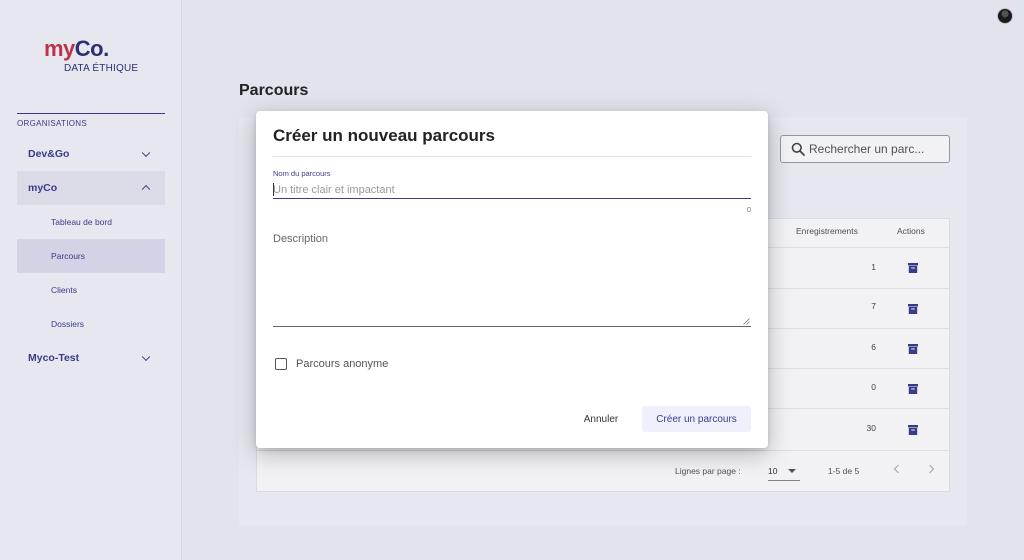 The width and height of the screenshot is (1024, 560). Describe the element at coordinates (748, 209) in the screenshot. I see `name-char-count: 0` at that location.